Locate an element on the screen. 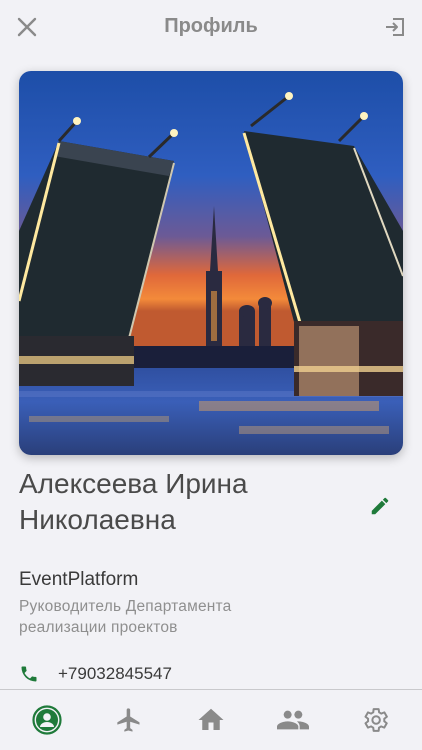 The height and width of the screenshot is (750, 422). nav-home is located at coordinates (211, 720).